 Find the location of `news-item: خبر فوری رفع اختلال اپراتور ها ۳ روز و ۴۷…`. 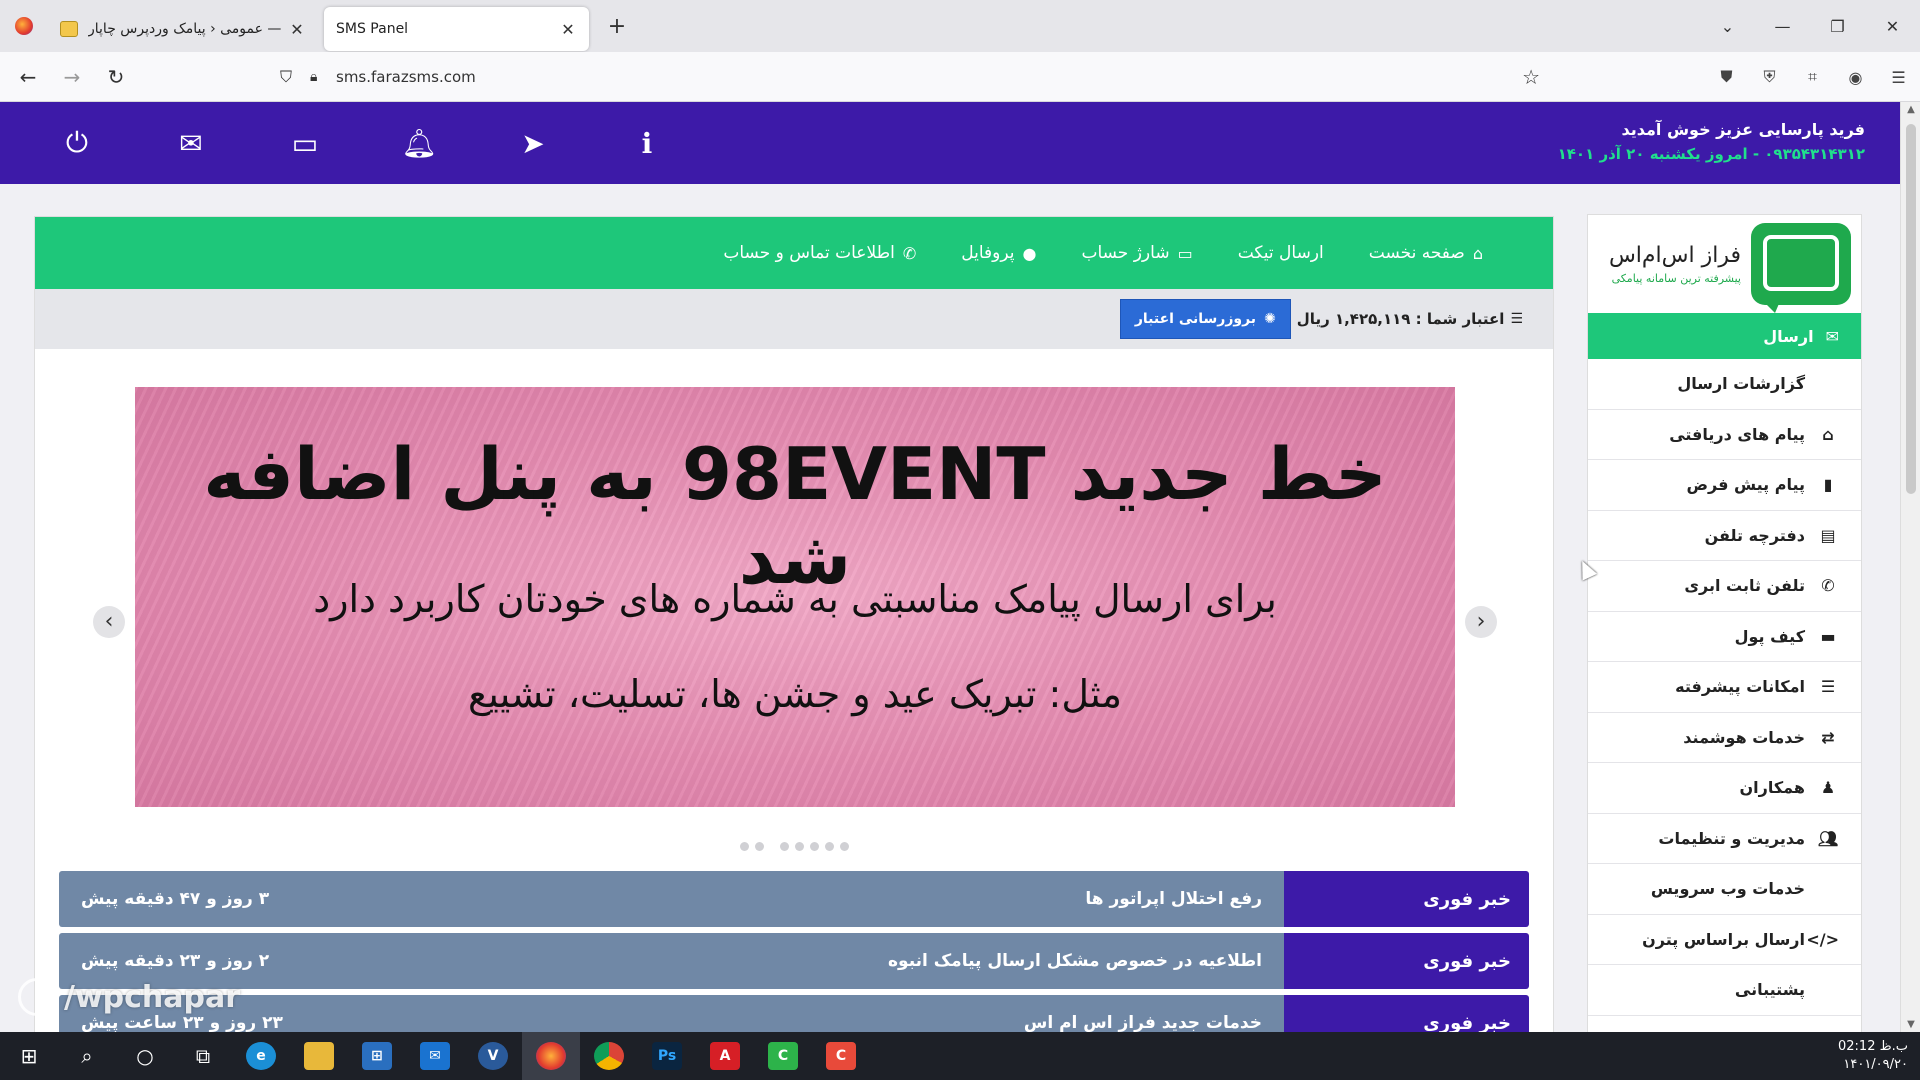

news-item: خبر فوری رفع اختلال اپراتور ها ۳ روز و ۴۷… is located at coordinates (794, 899).